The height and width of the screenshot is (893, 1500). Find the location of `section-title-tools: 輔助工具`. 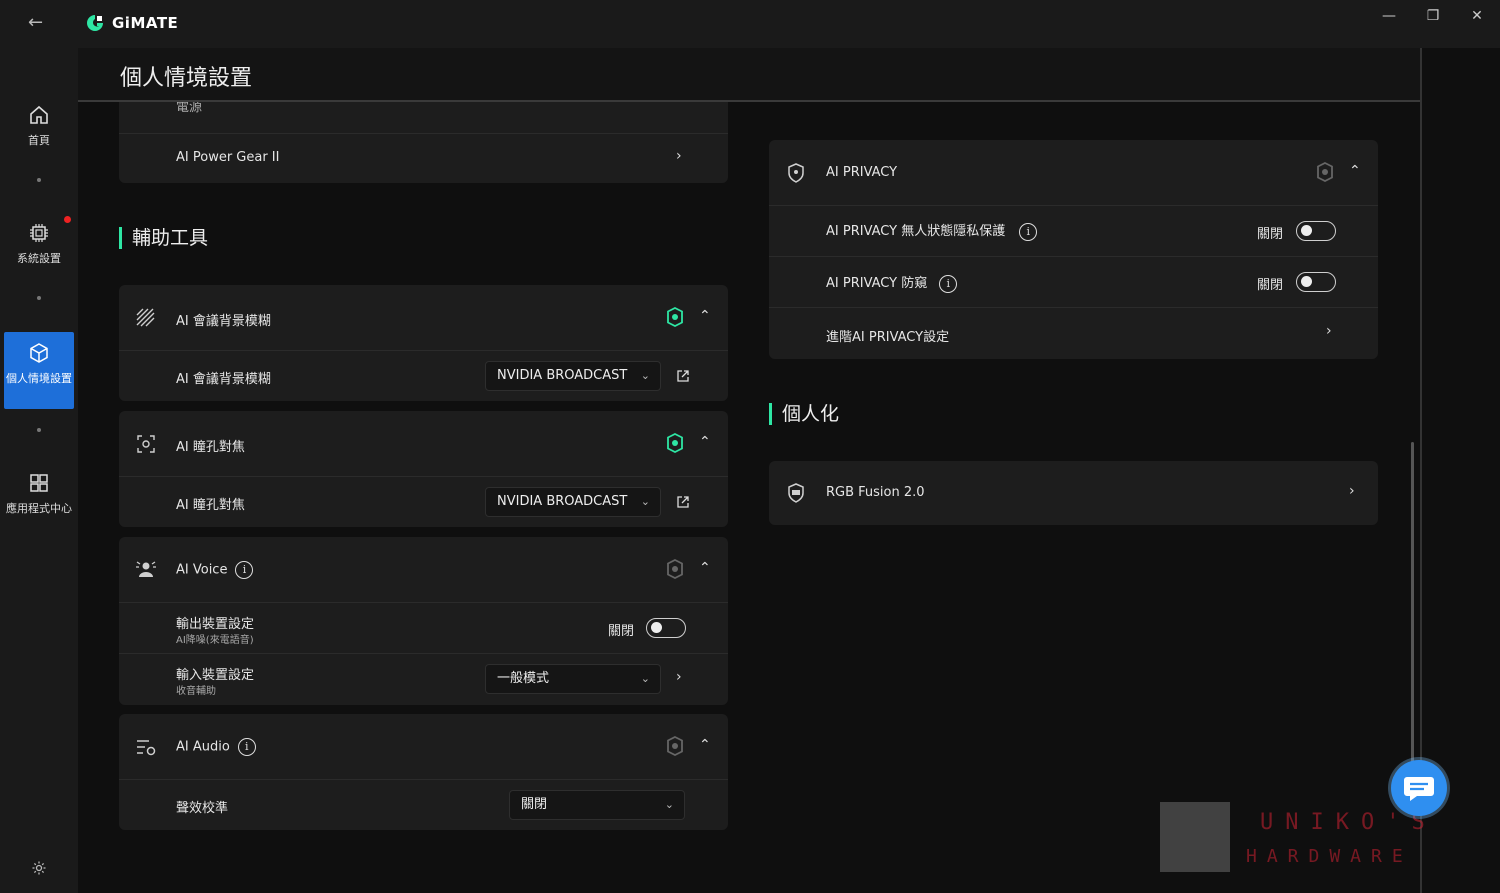

section-title-tools: 輔助工具 is located at coordinates (163, 238).